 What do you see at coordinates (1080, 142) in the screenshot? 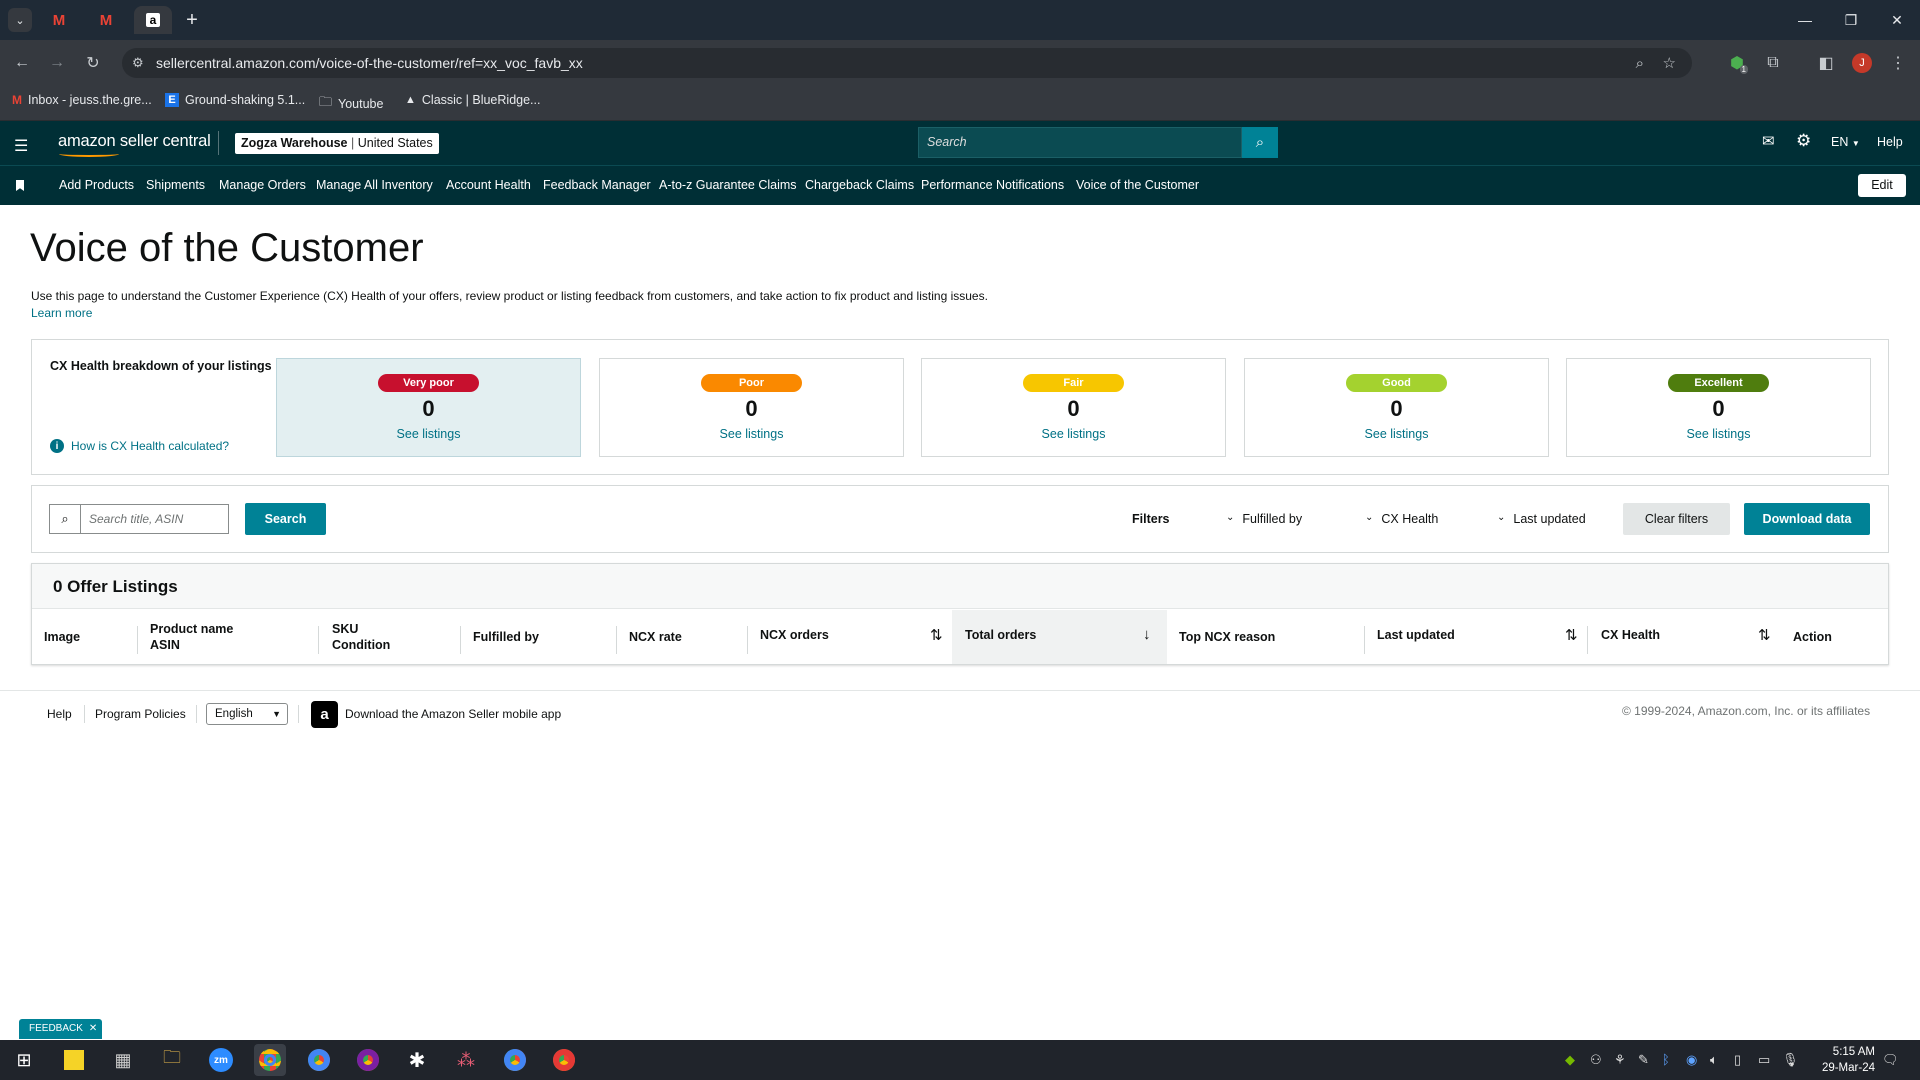
I see `header-search-input: Search` at bounding box center [1080, 142].